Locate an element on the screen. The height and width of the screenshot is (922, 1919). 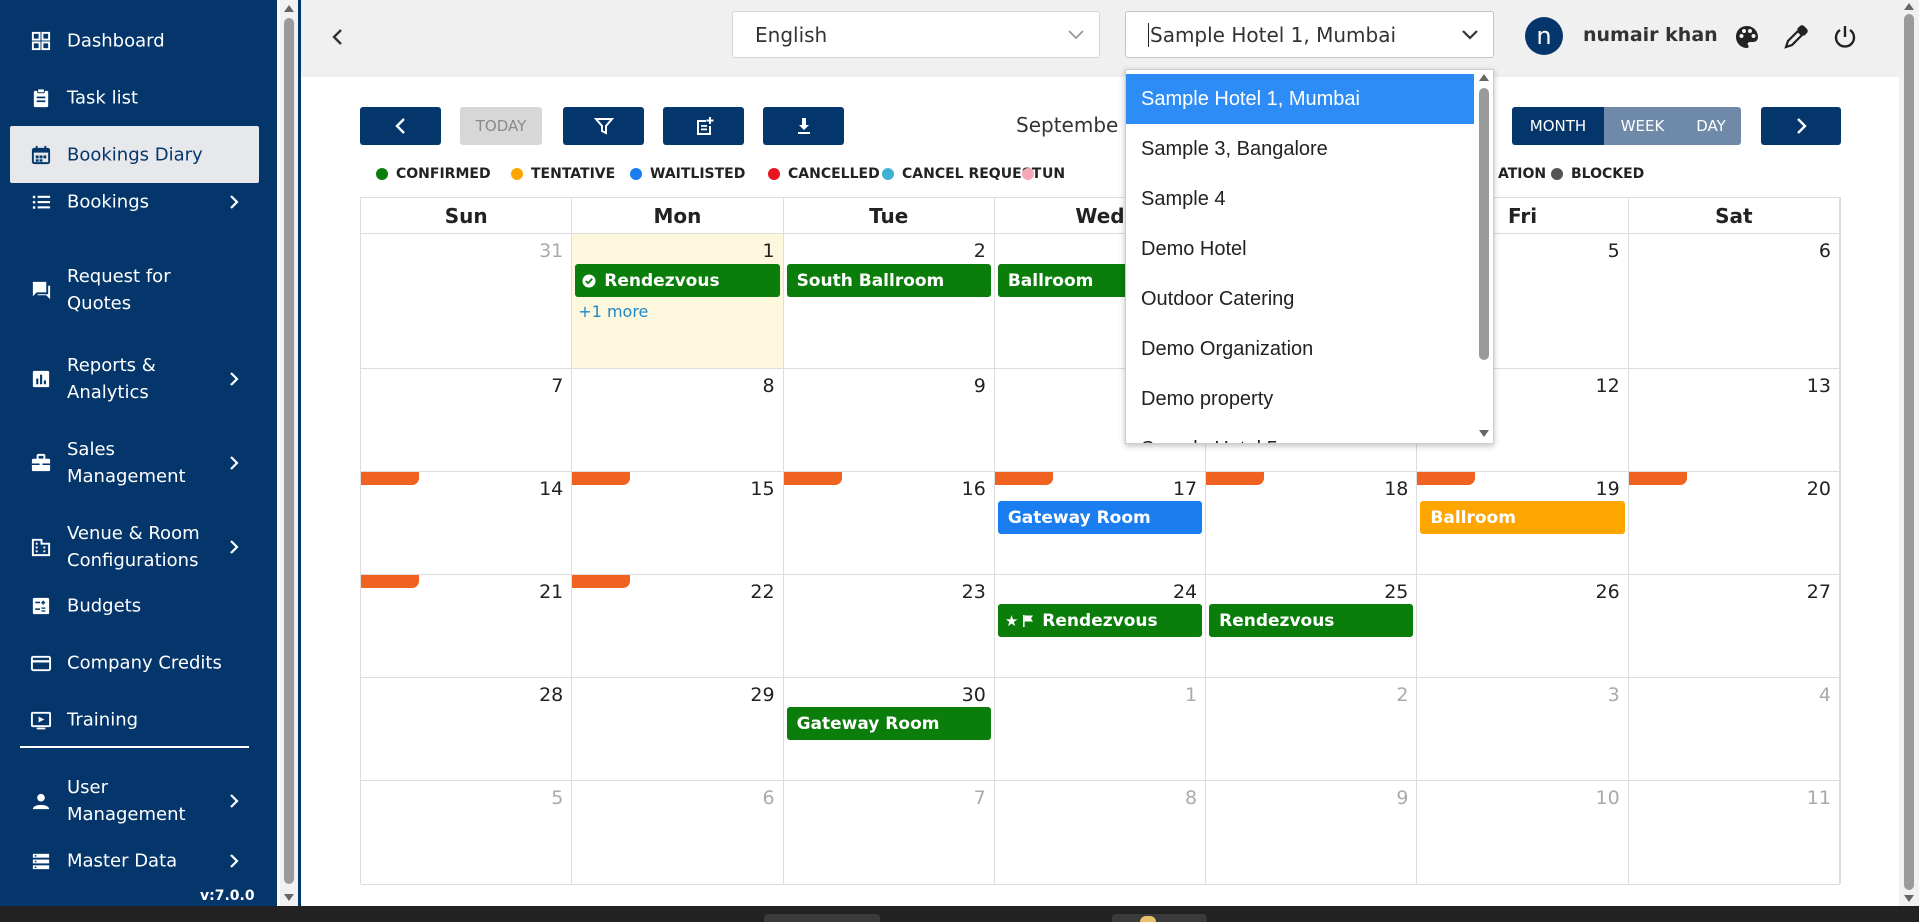
calendar-day-cell: 11 is located at coordinates (1734, 832).